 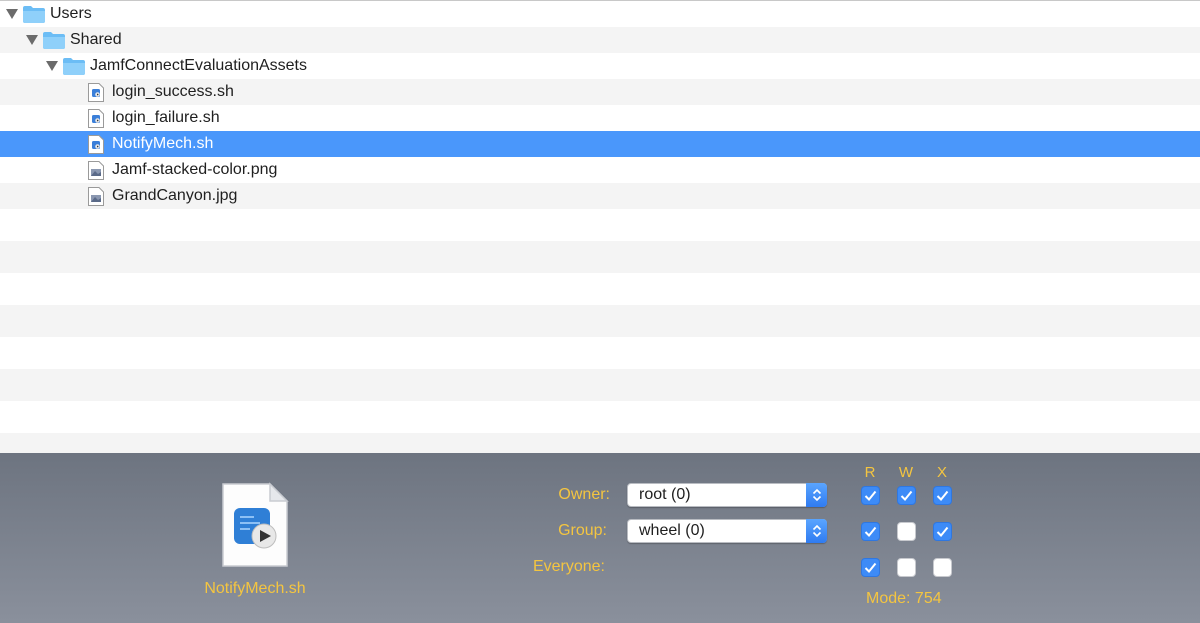 I want to click on owner-value: root (0), so click(x=665, y=494).